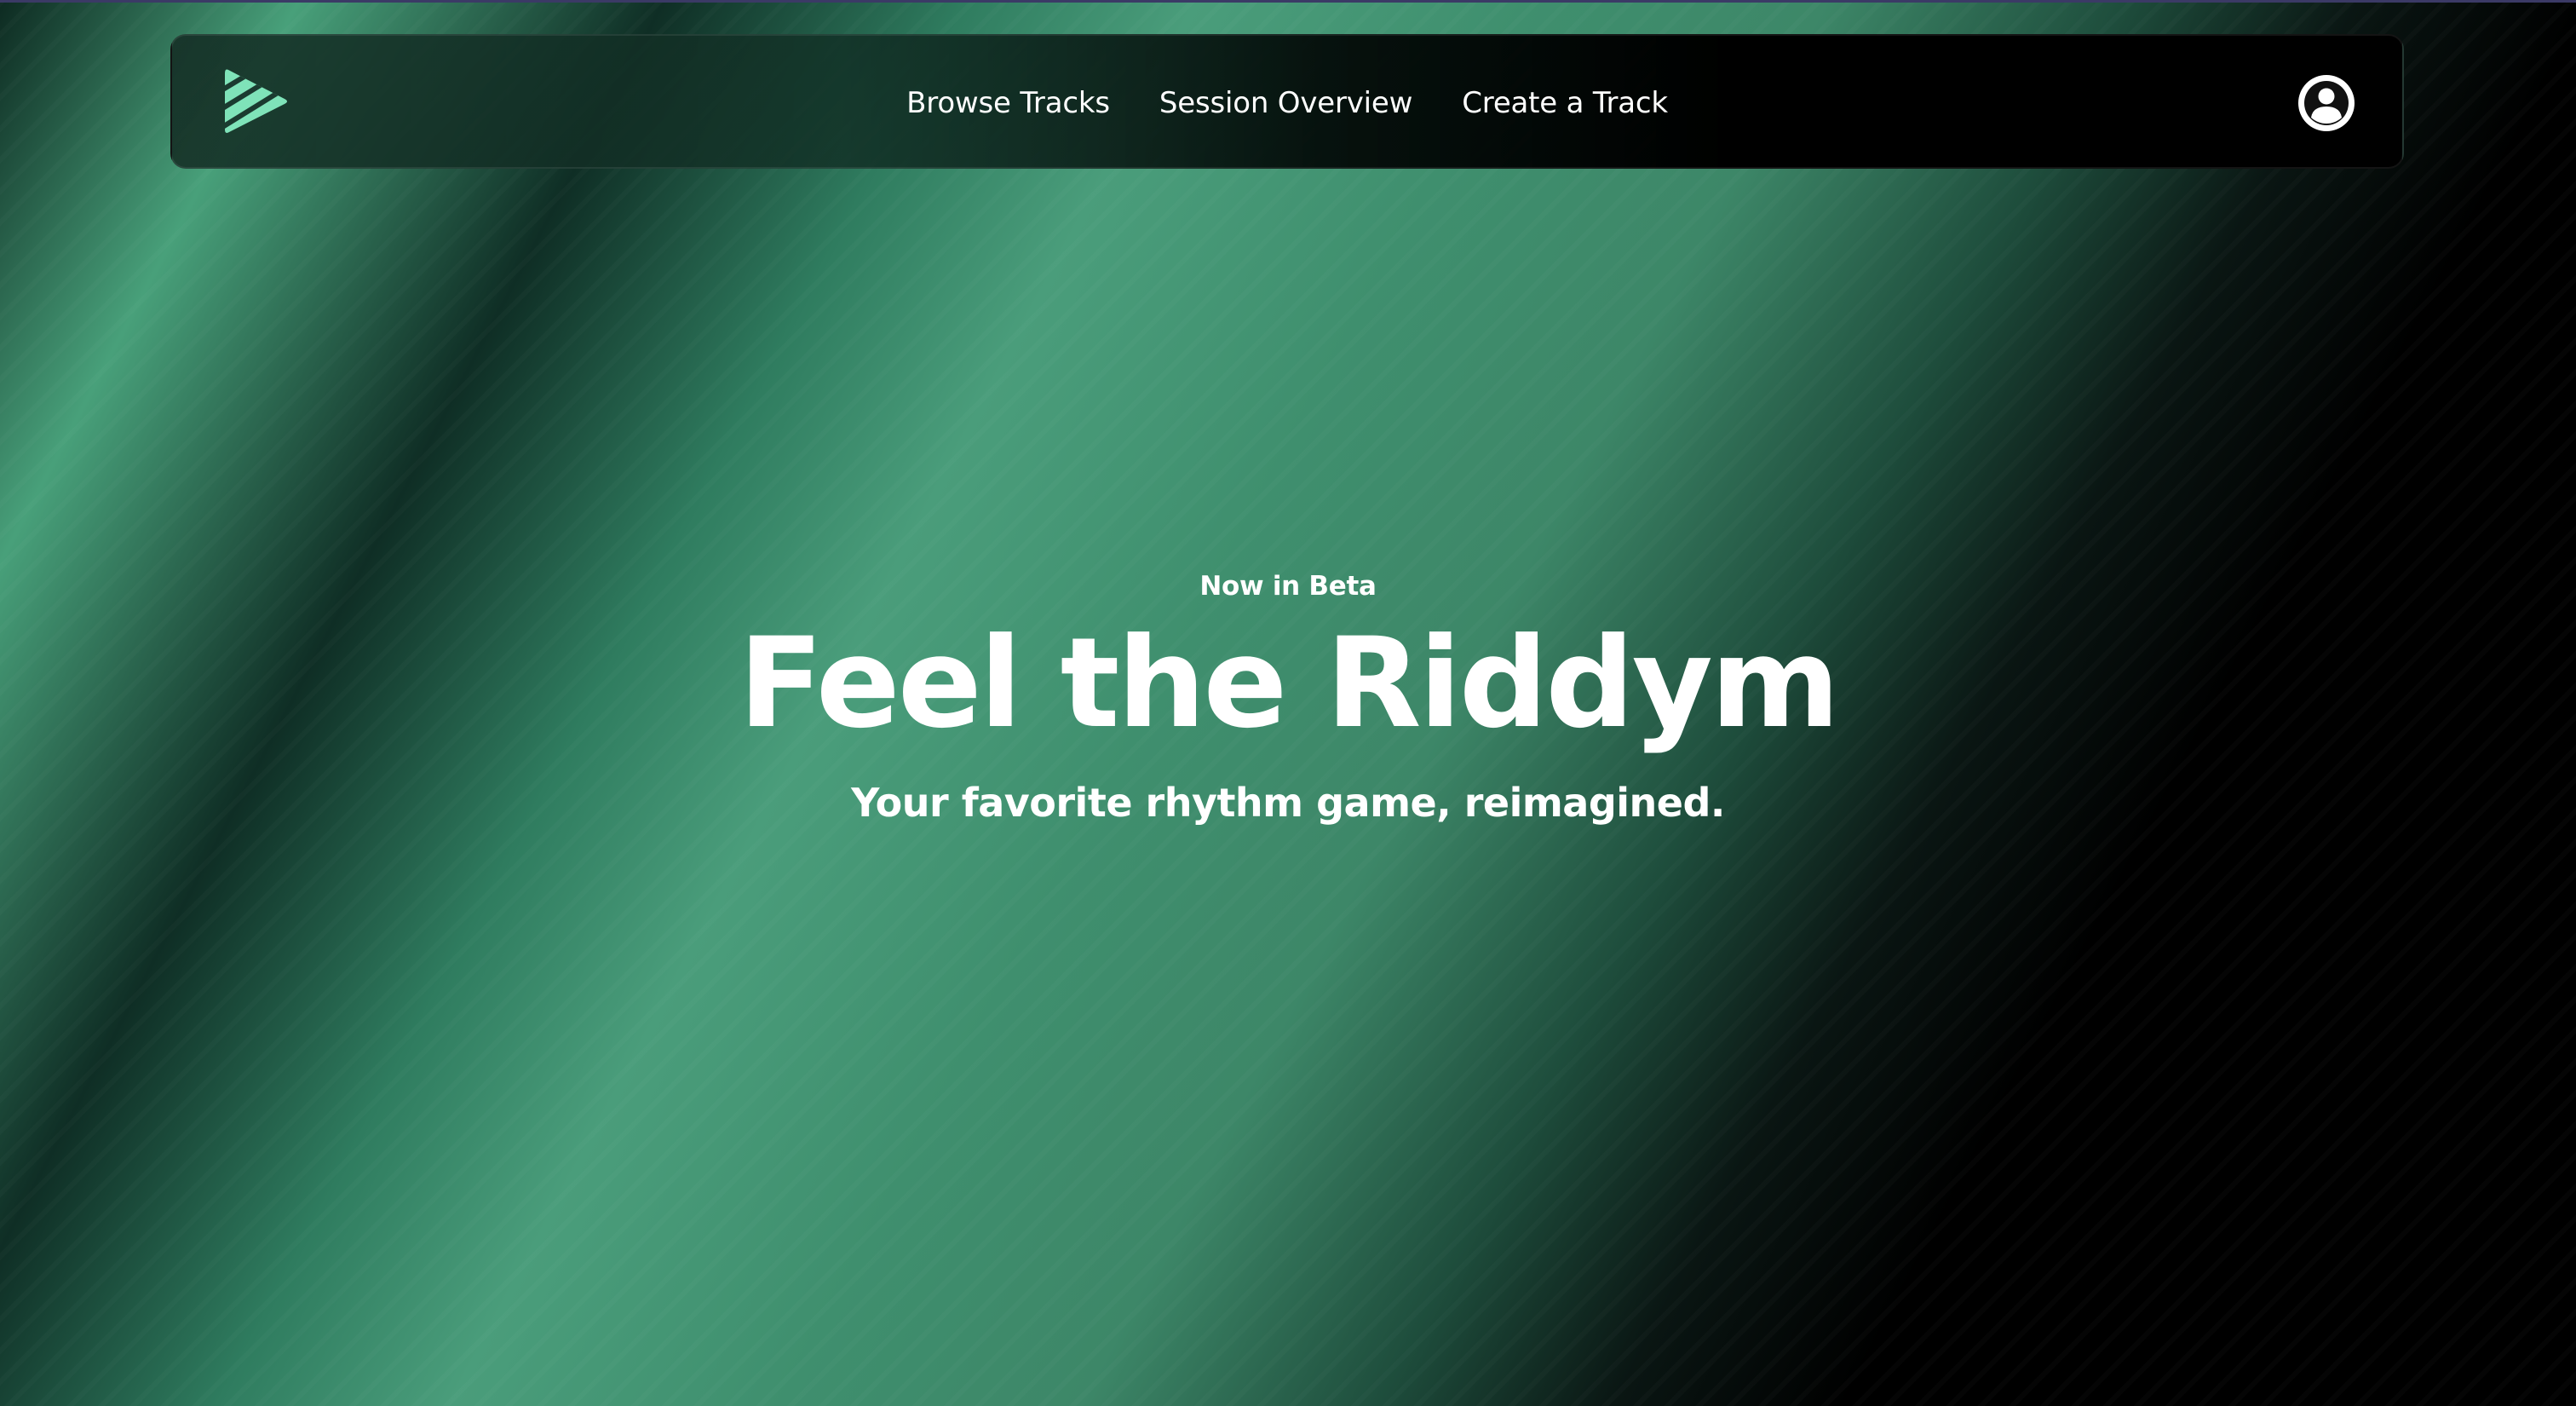 Image resolution: width=2576 pixels, height=1406 pixels. Describe the element at coordinates (1289, 683) in the screenshot. I see `hero-headline: Feel the Riddym` at that location.